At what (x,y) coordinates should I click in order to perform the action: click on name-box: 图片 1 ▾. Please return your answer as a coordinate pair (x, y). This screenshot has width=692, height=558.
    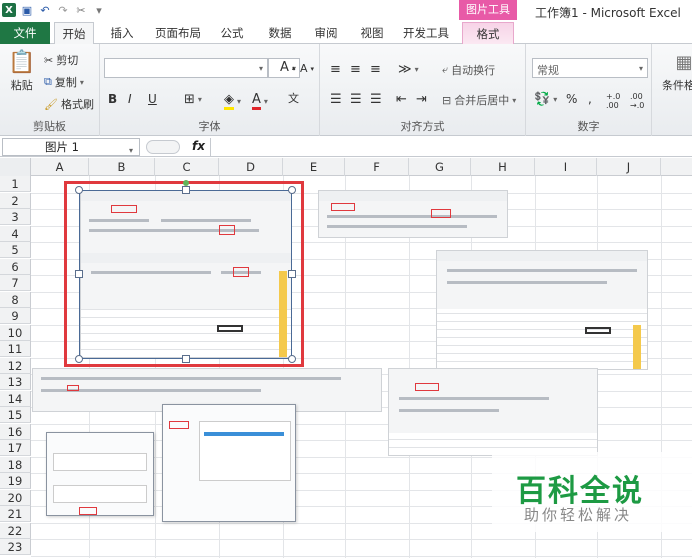
    Looking at the image, I should click on (71, 147).